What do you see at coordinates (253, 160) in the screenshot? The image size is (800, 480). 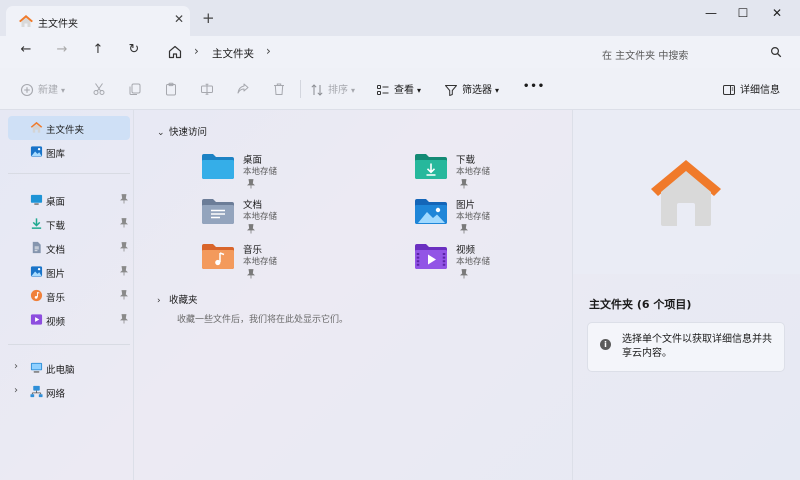 I see `item-name: 桌面` at bounding box center [253, 160].